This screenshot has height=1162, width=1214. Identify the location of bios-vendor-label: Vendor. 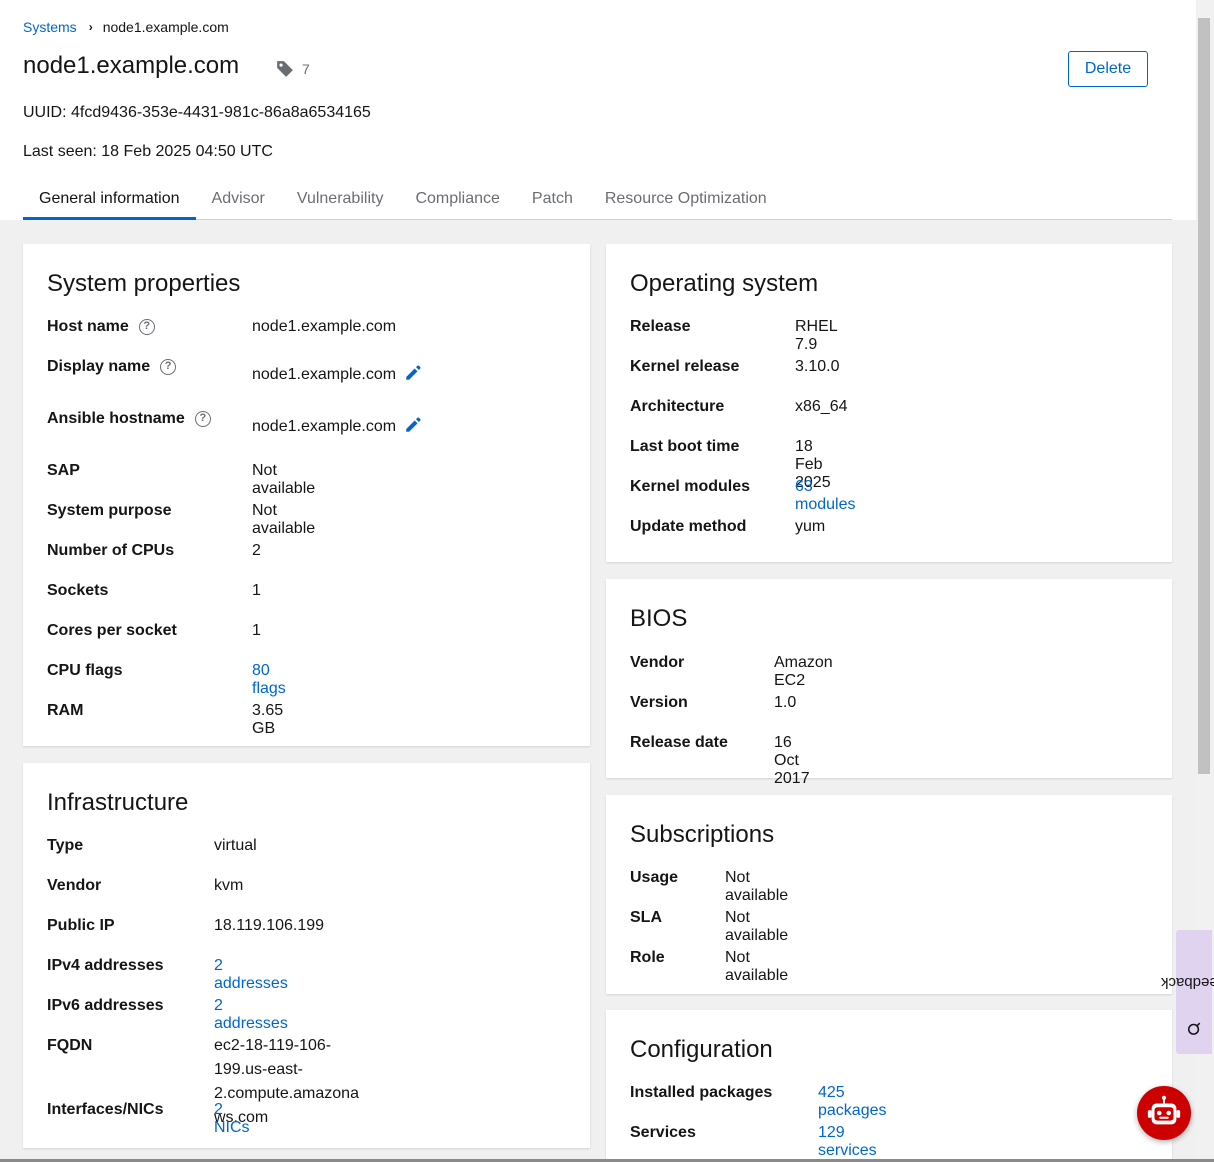
(657, 662).